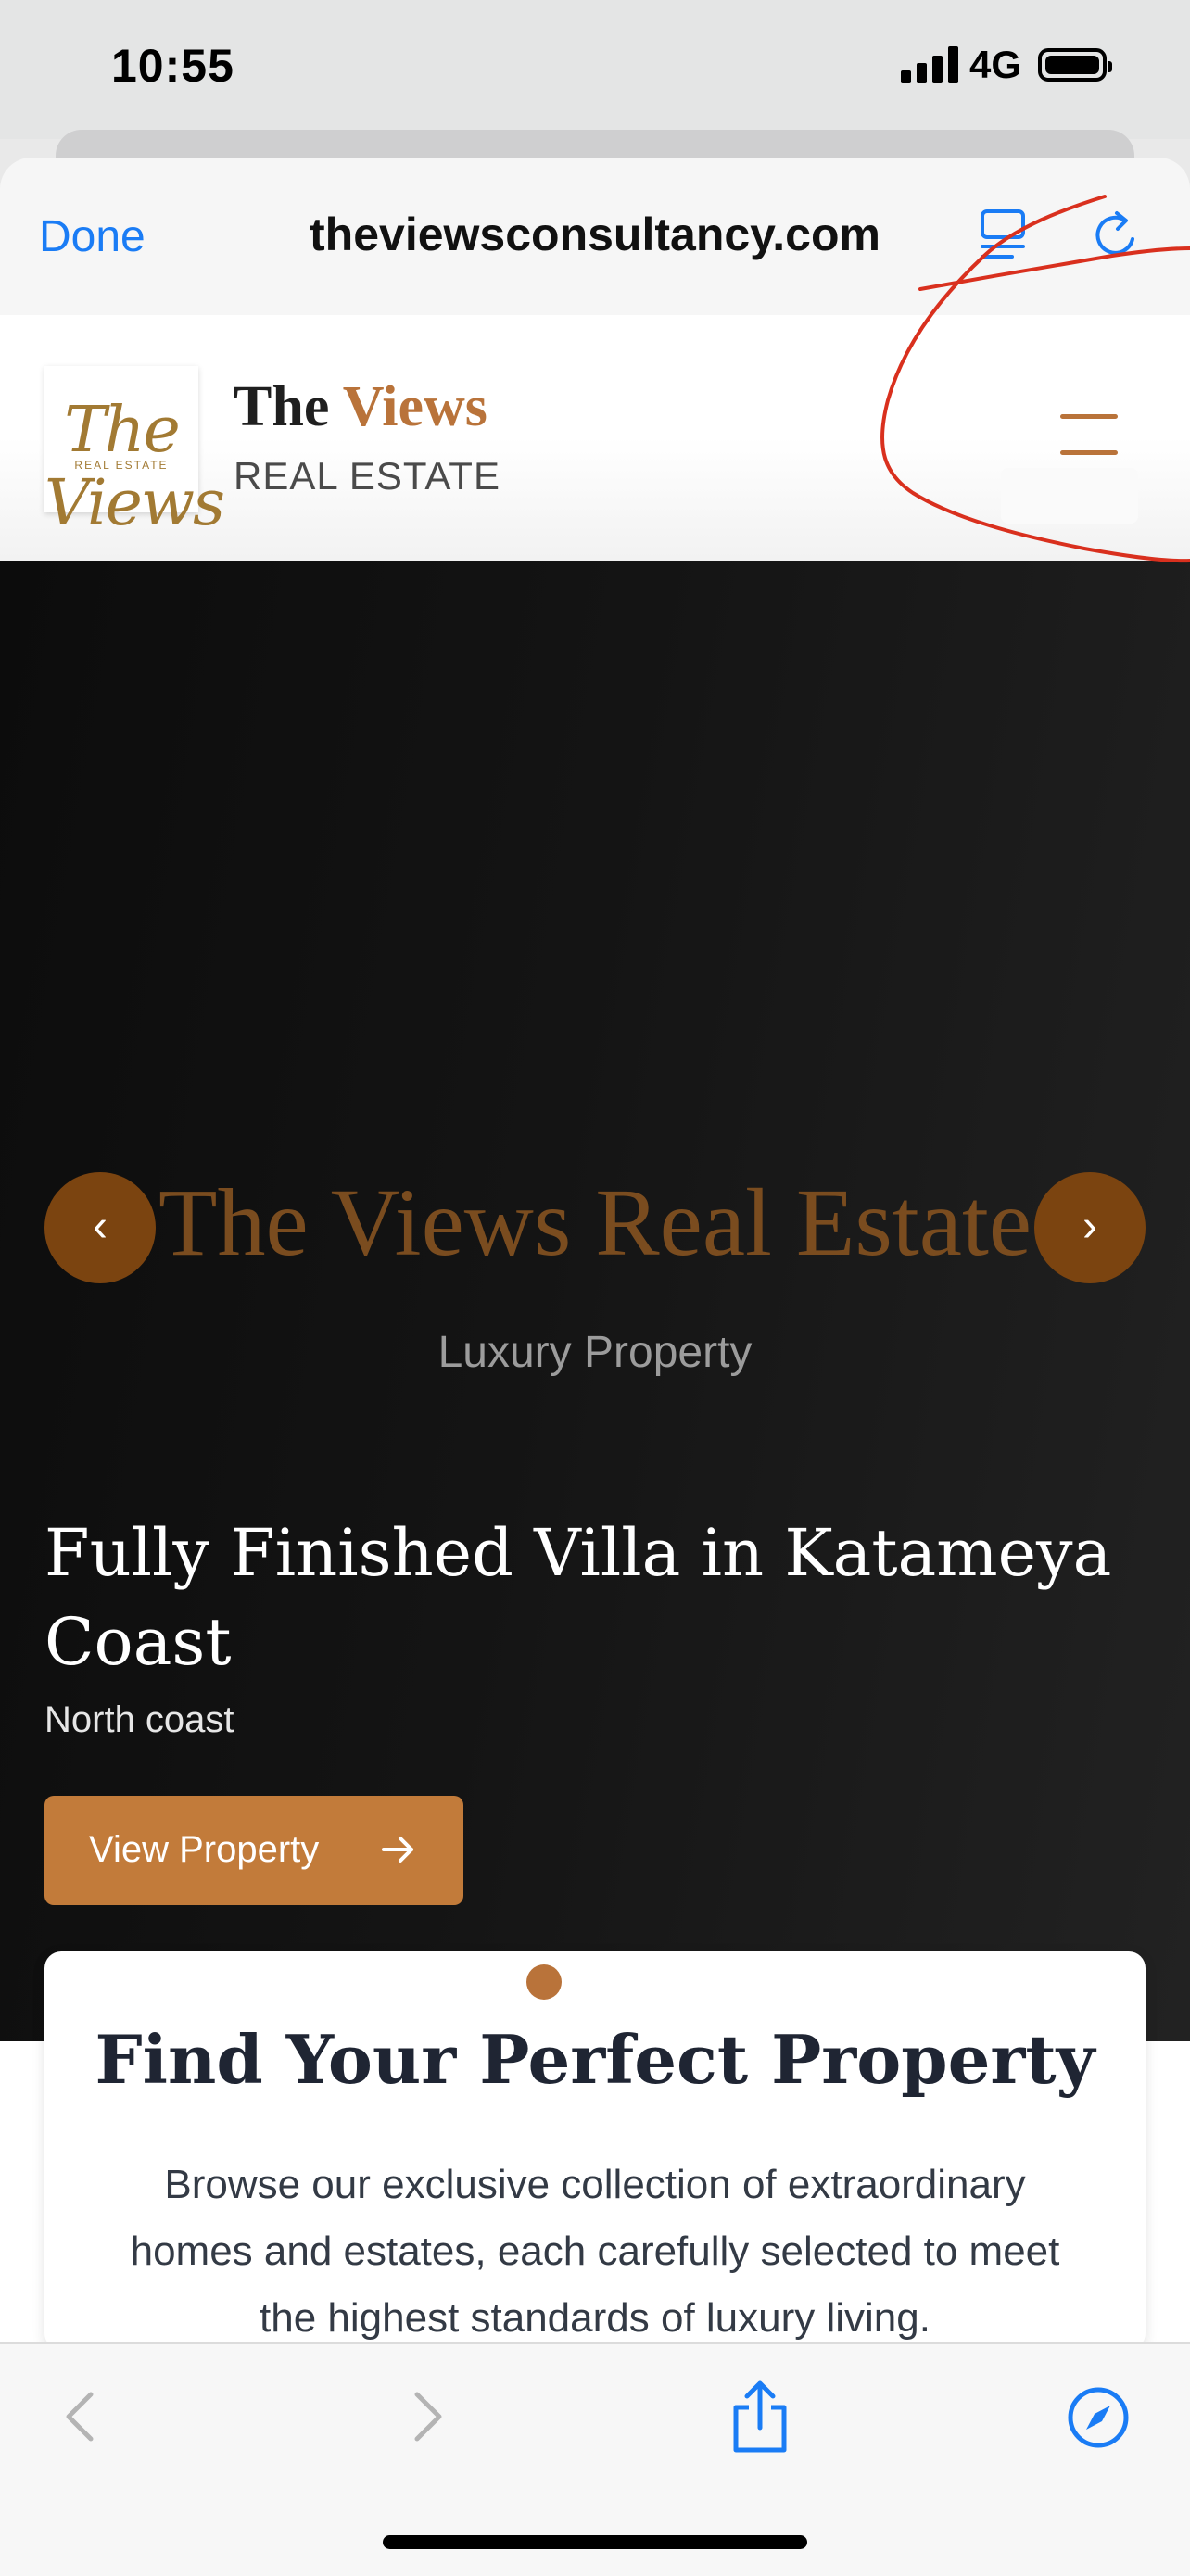 The image size is (1190, 2576). I want to click on brand-word-views: Views, so click(414, 406).